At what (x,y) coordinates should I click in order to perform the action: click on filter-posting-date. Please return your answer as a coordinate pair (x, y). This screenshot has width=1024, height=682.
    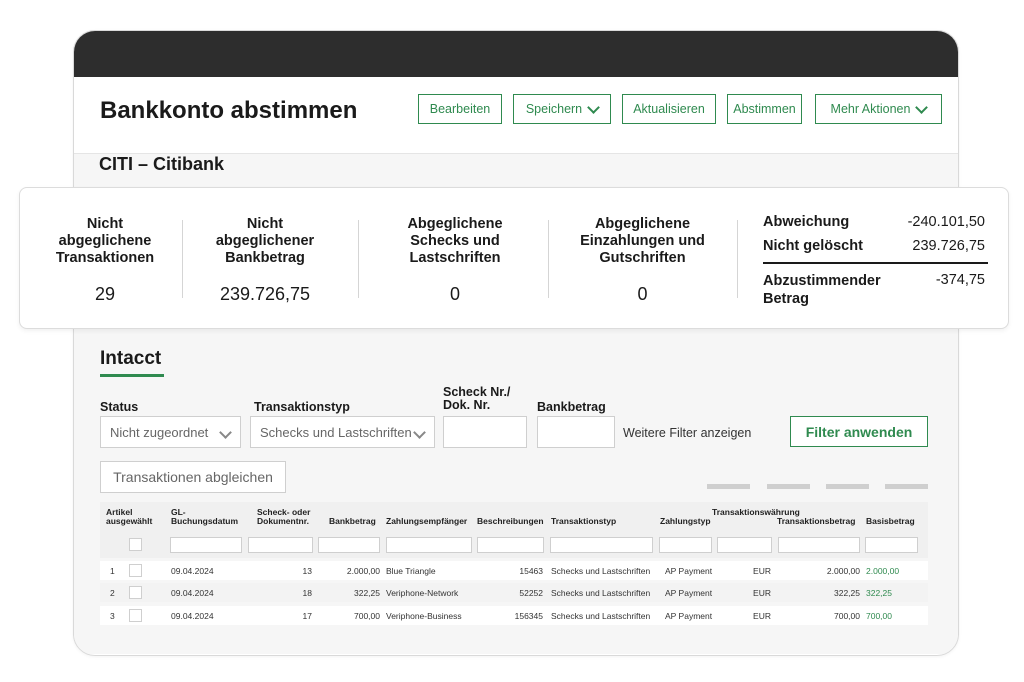
    Looking at the image, I should click on (206, 545).